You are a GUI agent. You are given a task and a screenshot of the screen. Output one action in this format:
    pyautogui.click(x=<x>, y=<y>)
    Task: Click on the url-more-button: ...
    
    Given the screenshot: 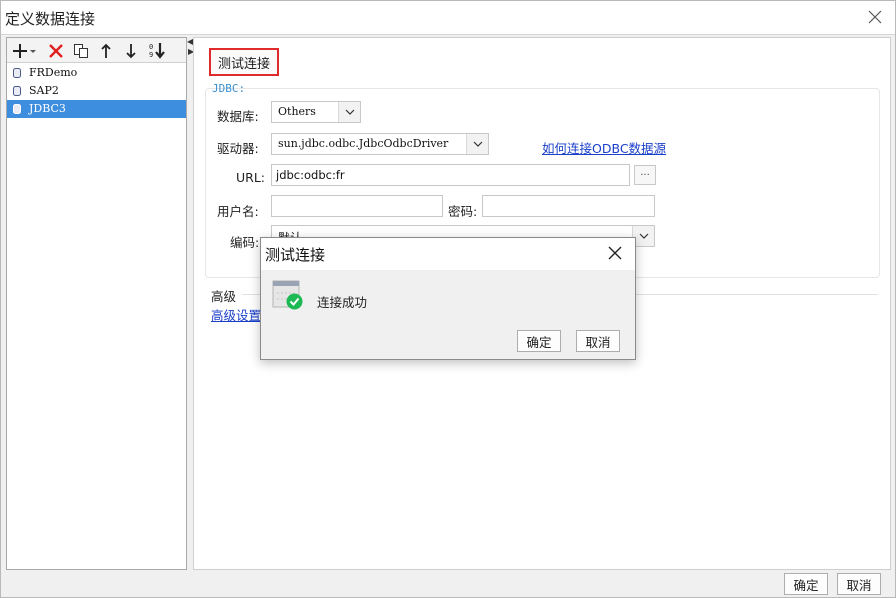 What is the action you would take?
    pyautogui.click(x=645, y=175)
    